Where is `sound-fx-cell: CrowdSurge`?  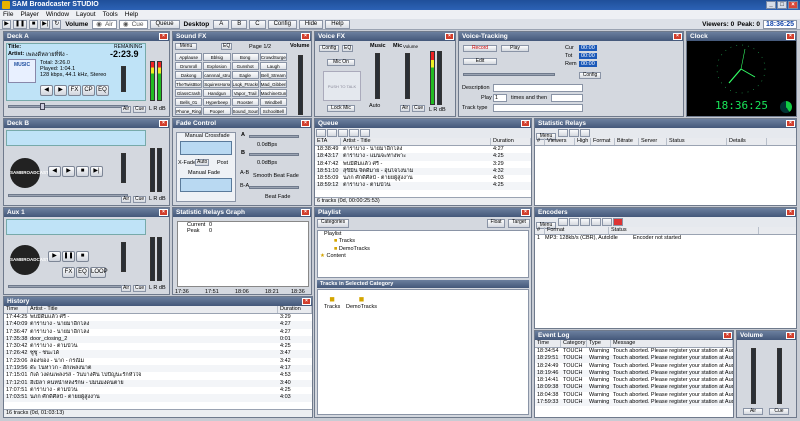
sound-fx-cell: CrowdSurge is located at coordinates (273, 57).